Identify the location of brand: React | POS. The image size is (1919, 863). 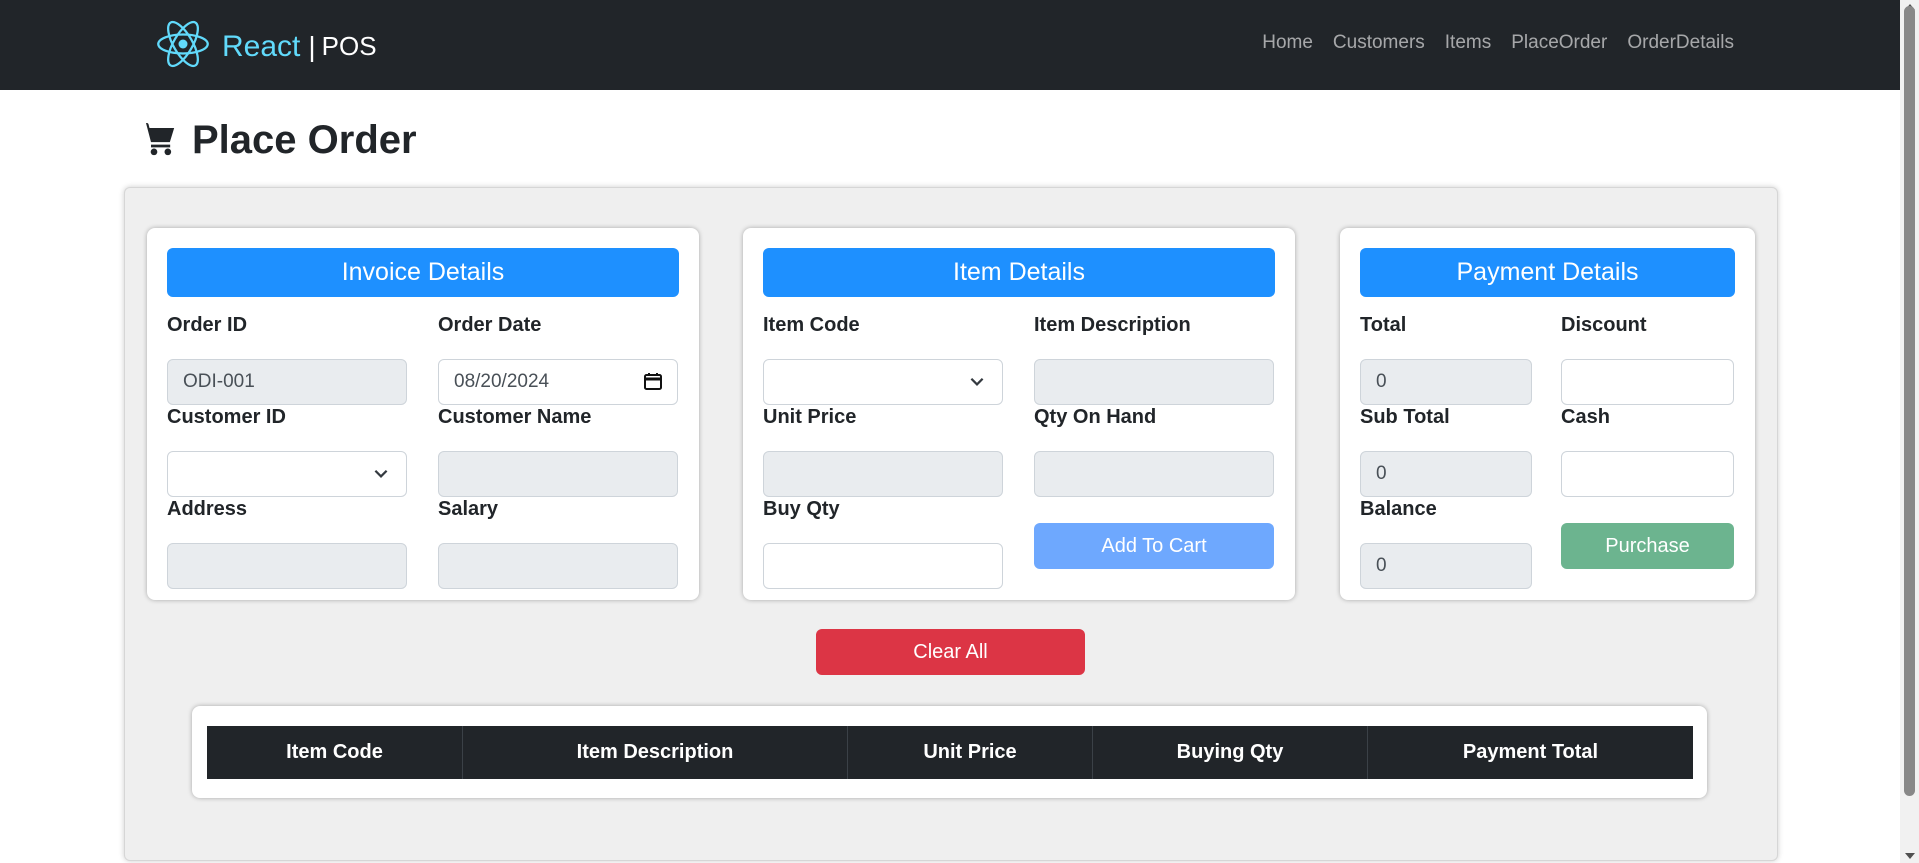
(266, 46).